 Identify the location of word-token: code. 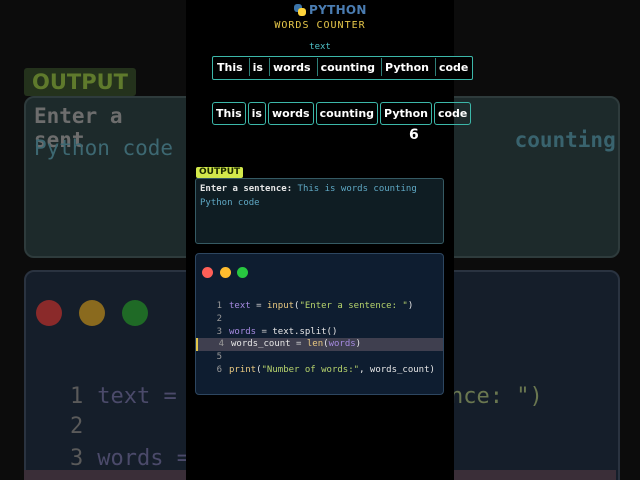
(452, 113).